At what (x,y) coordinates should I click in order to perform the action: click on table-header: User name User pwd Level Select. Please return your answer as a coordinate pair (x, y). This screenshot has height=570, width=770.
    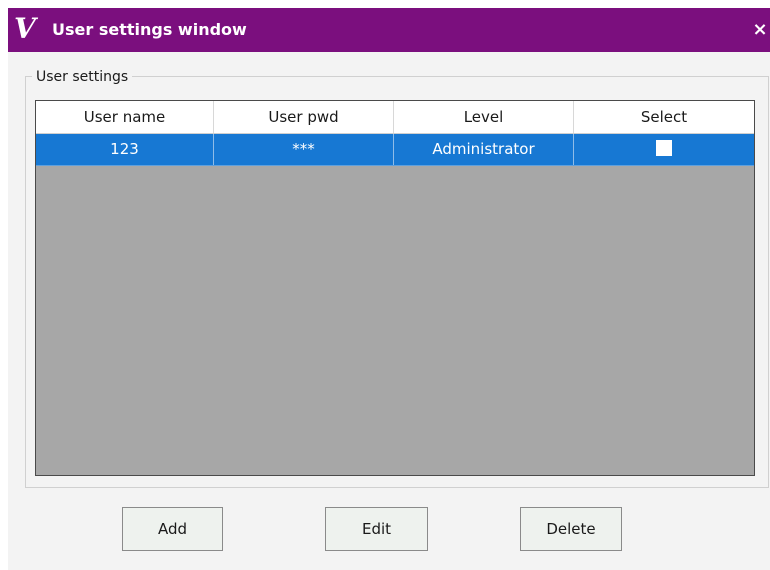
    Looking at the image, I should click on (395, 117).